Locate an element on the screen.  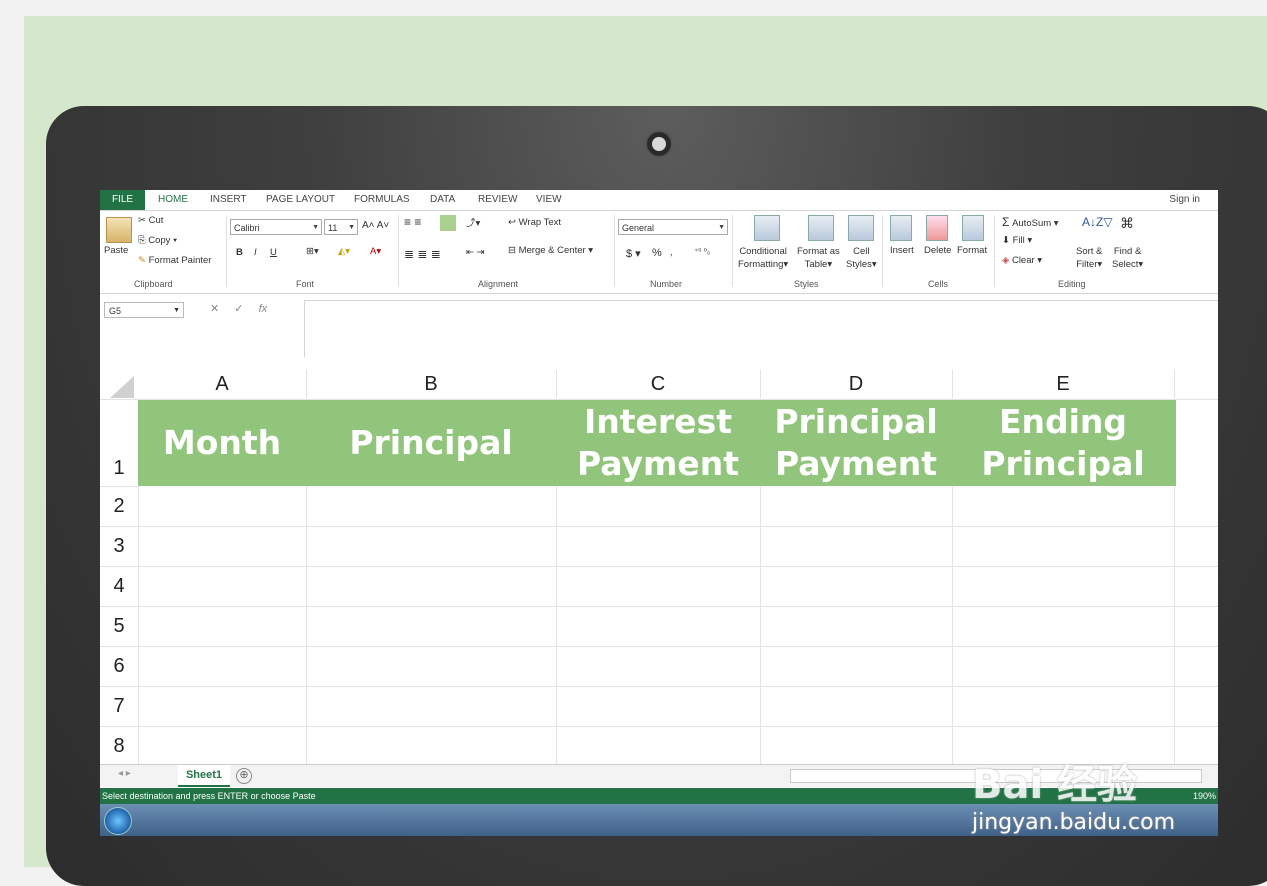
select-all-corner is located at coordinates (122, 387).